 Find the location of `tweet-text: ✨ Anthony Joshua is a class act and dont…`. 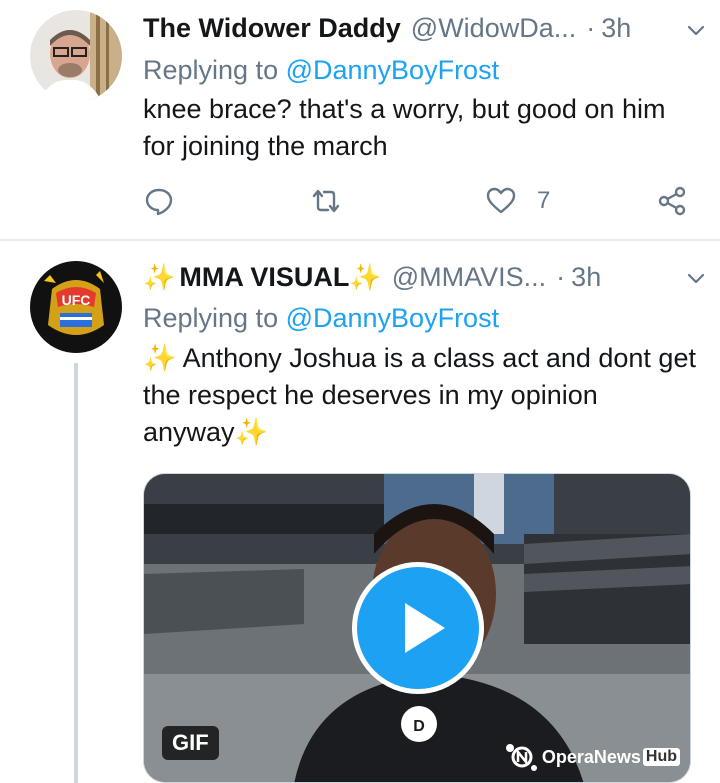

tweet-text: ✨ Anthony Joshua is a class act and dont… is located at coordinates (419, 395).